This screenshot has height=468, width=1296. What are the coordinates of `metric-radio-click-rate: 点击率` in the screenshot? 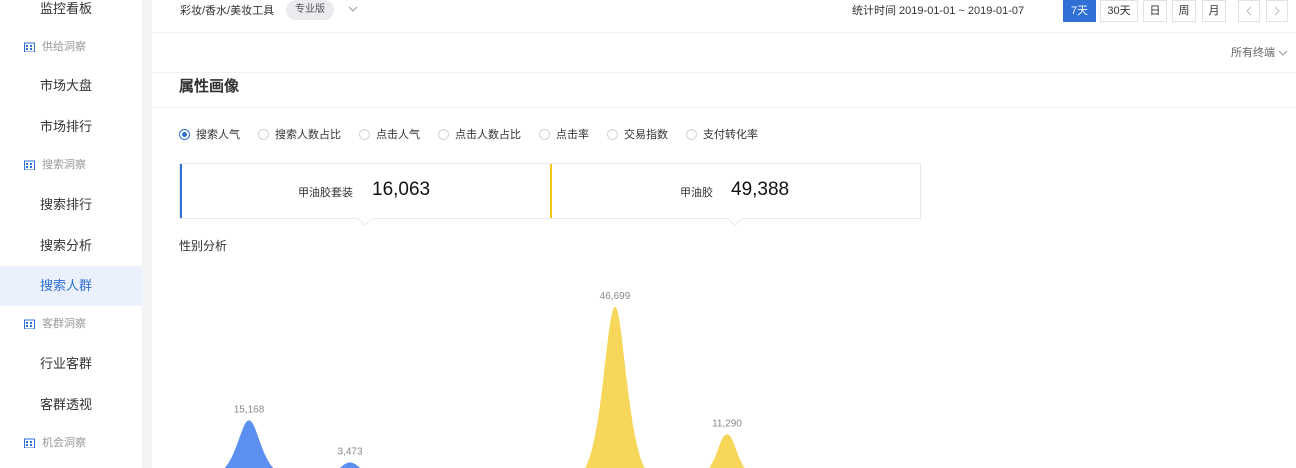 It's located at (564, 135).